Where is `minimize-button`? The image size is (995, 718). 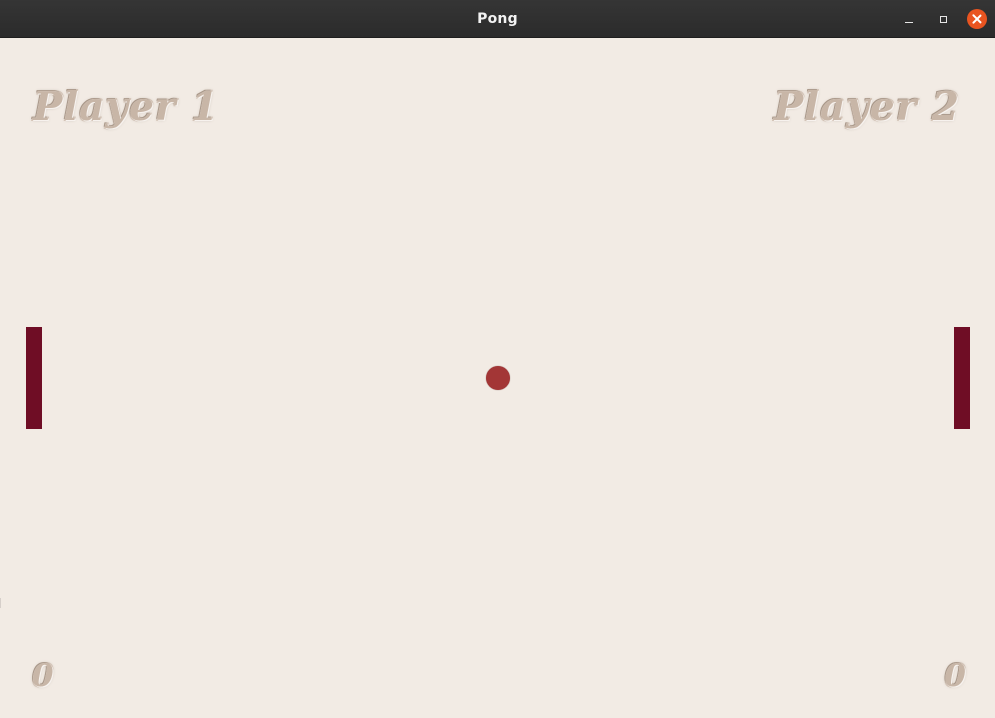
minimize-button is located at coordinates (909, 19).